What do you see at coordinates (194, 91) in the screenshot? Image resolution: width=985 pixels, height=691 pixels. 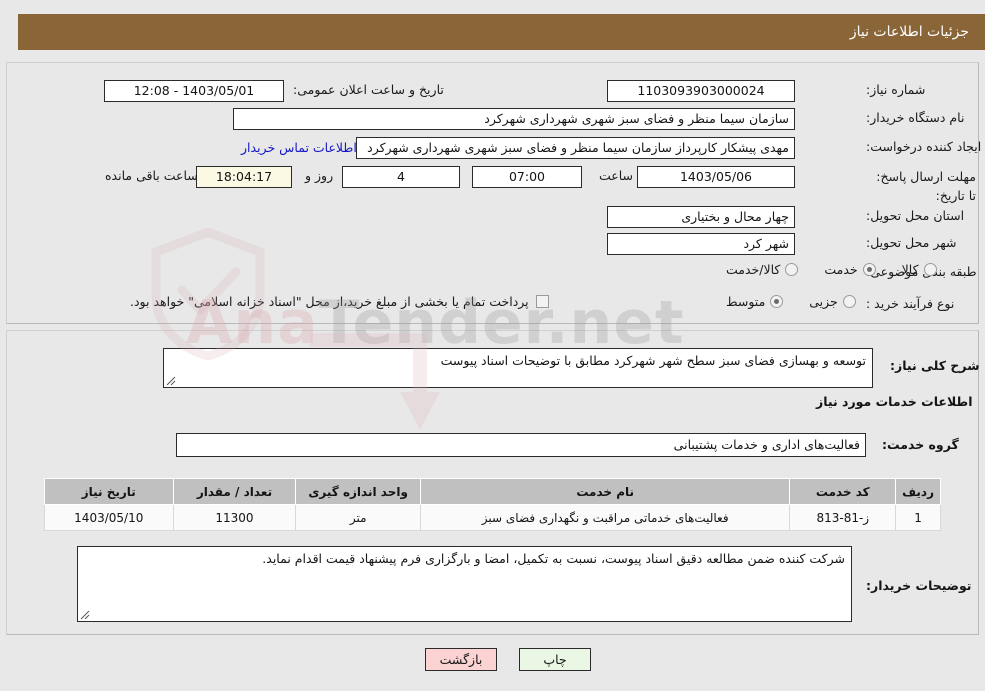 I see `announce-datetime-value: 1403/05/01 - 12:08` at bounding box center [194, 91].